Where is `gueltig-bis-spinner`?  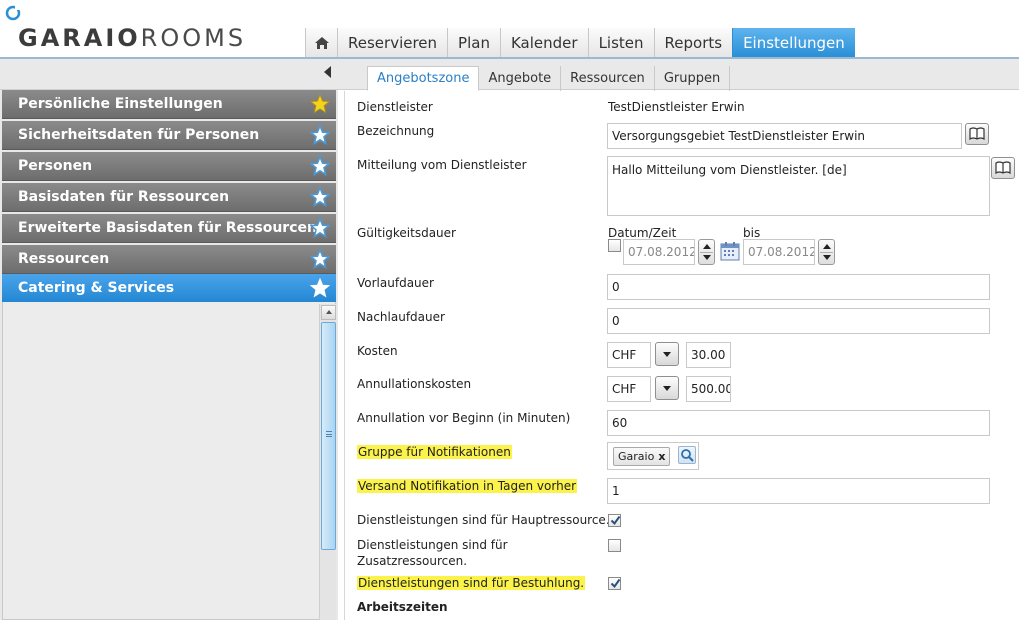
gueltig-bis-spinner is located at coordinates (826, 252).